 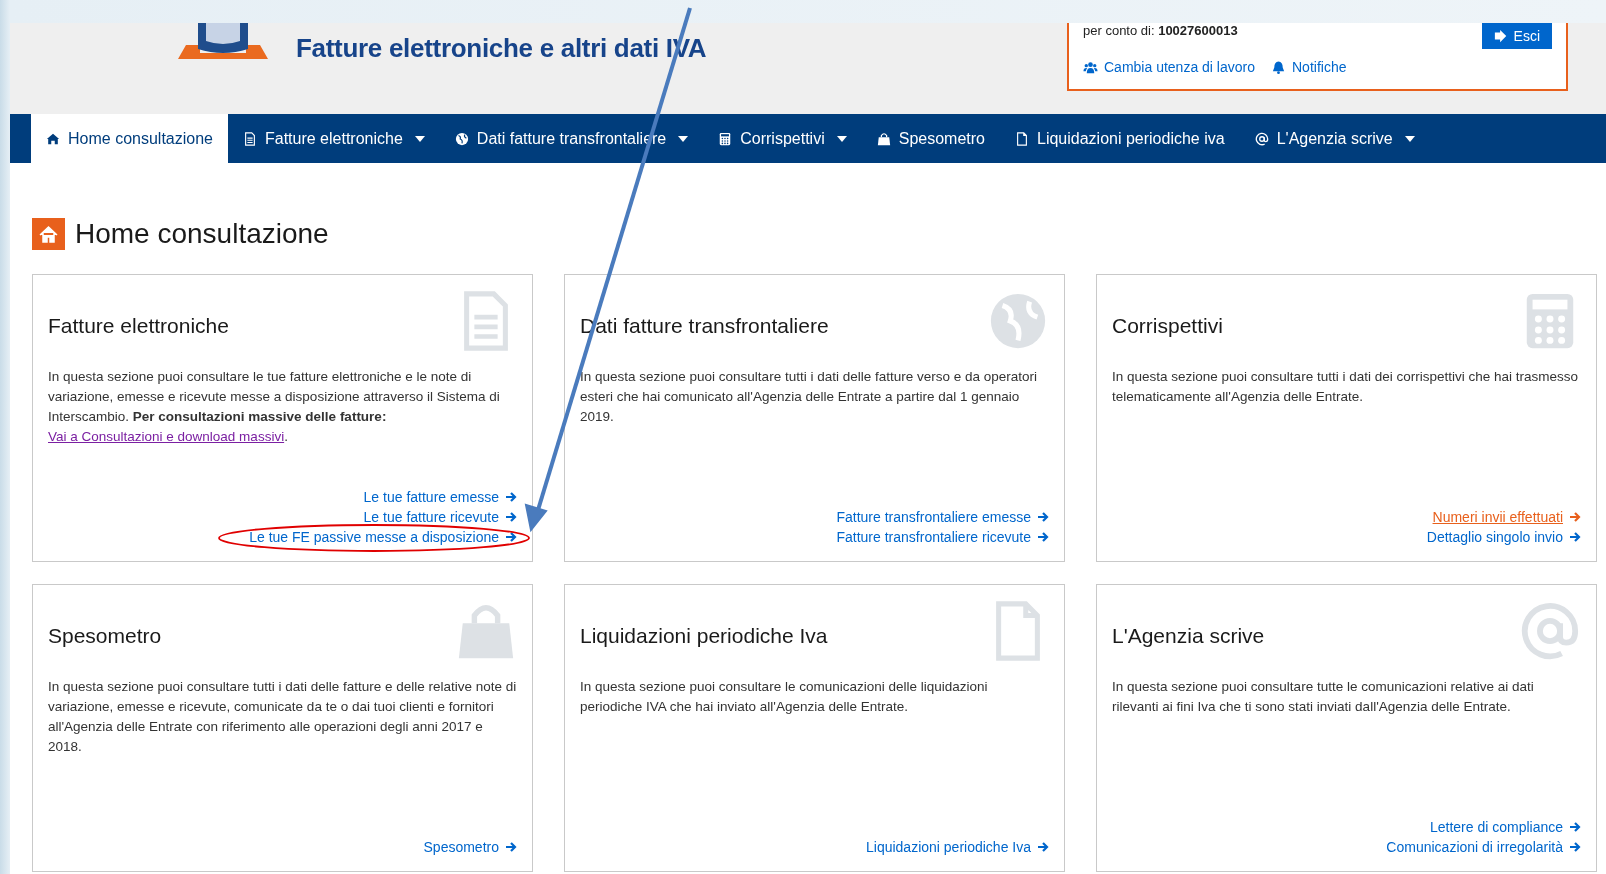 I want to click on card-title: Corrispettivi, so click(x=1167, y=326).